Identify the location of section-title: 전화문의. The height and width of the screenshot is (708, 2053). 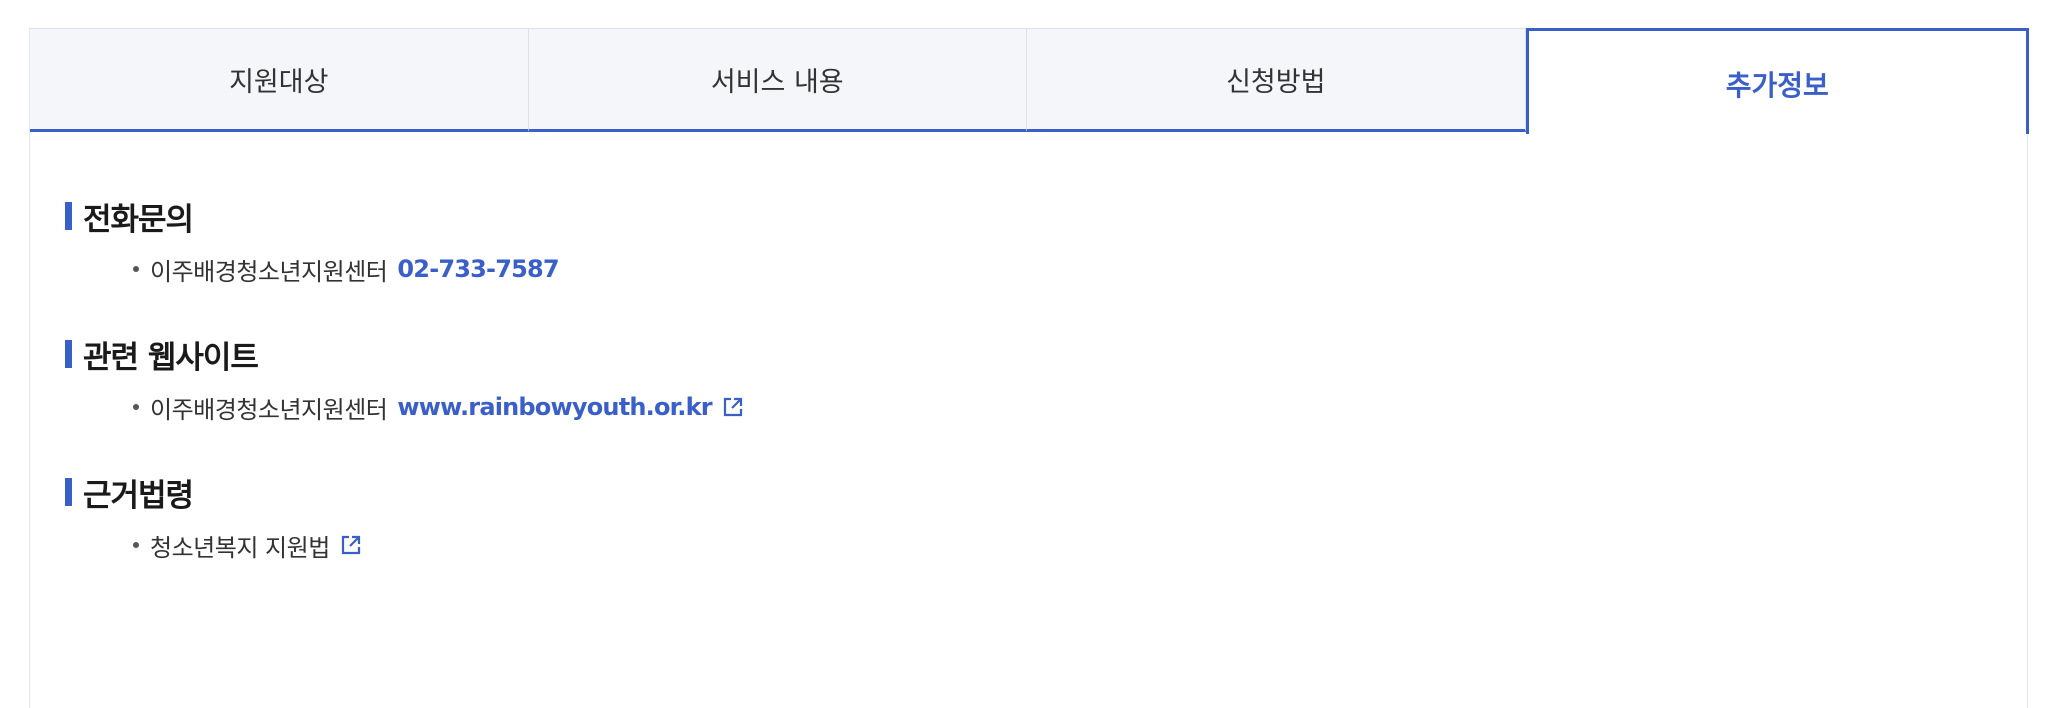
(1005, 217).